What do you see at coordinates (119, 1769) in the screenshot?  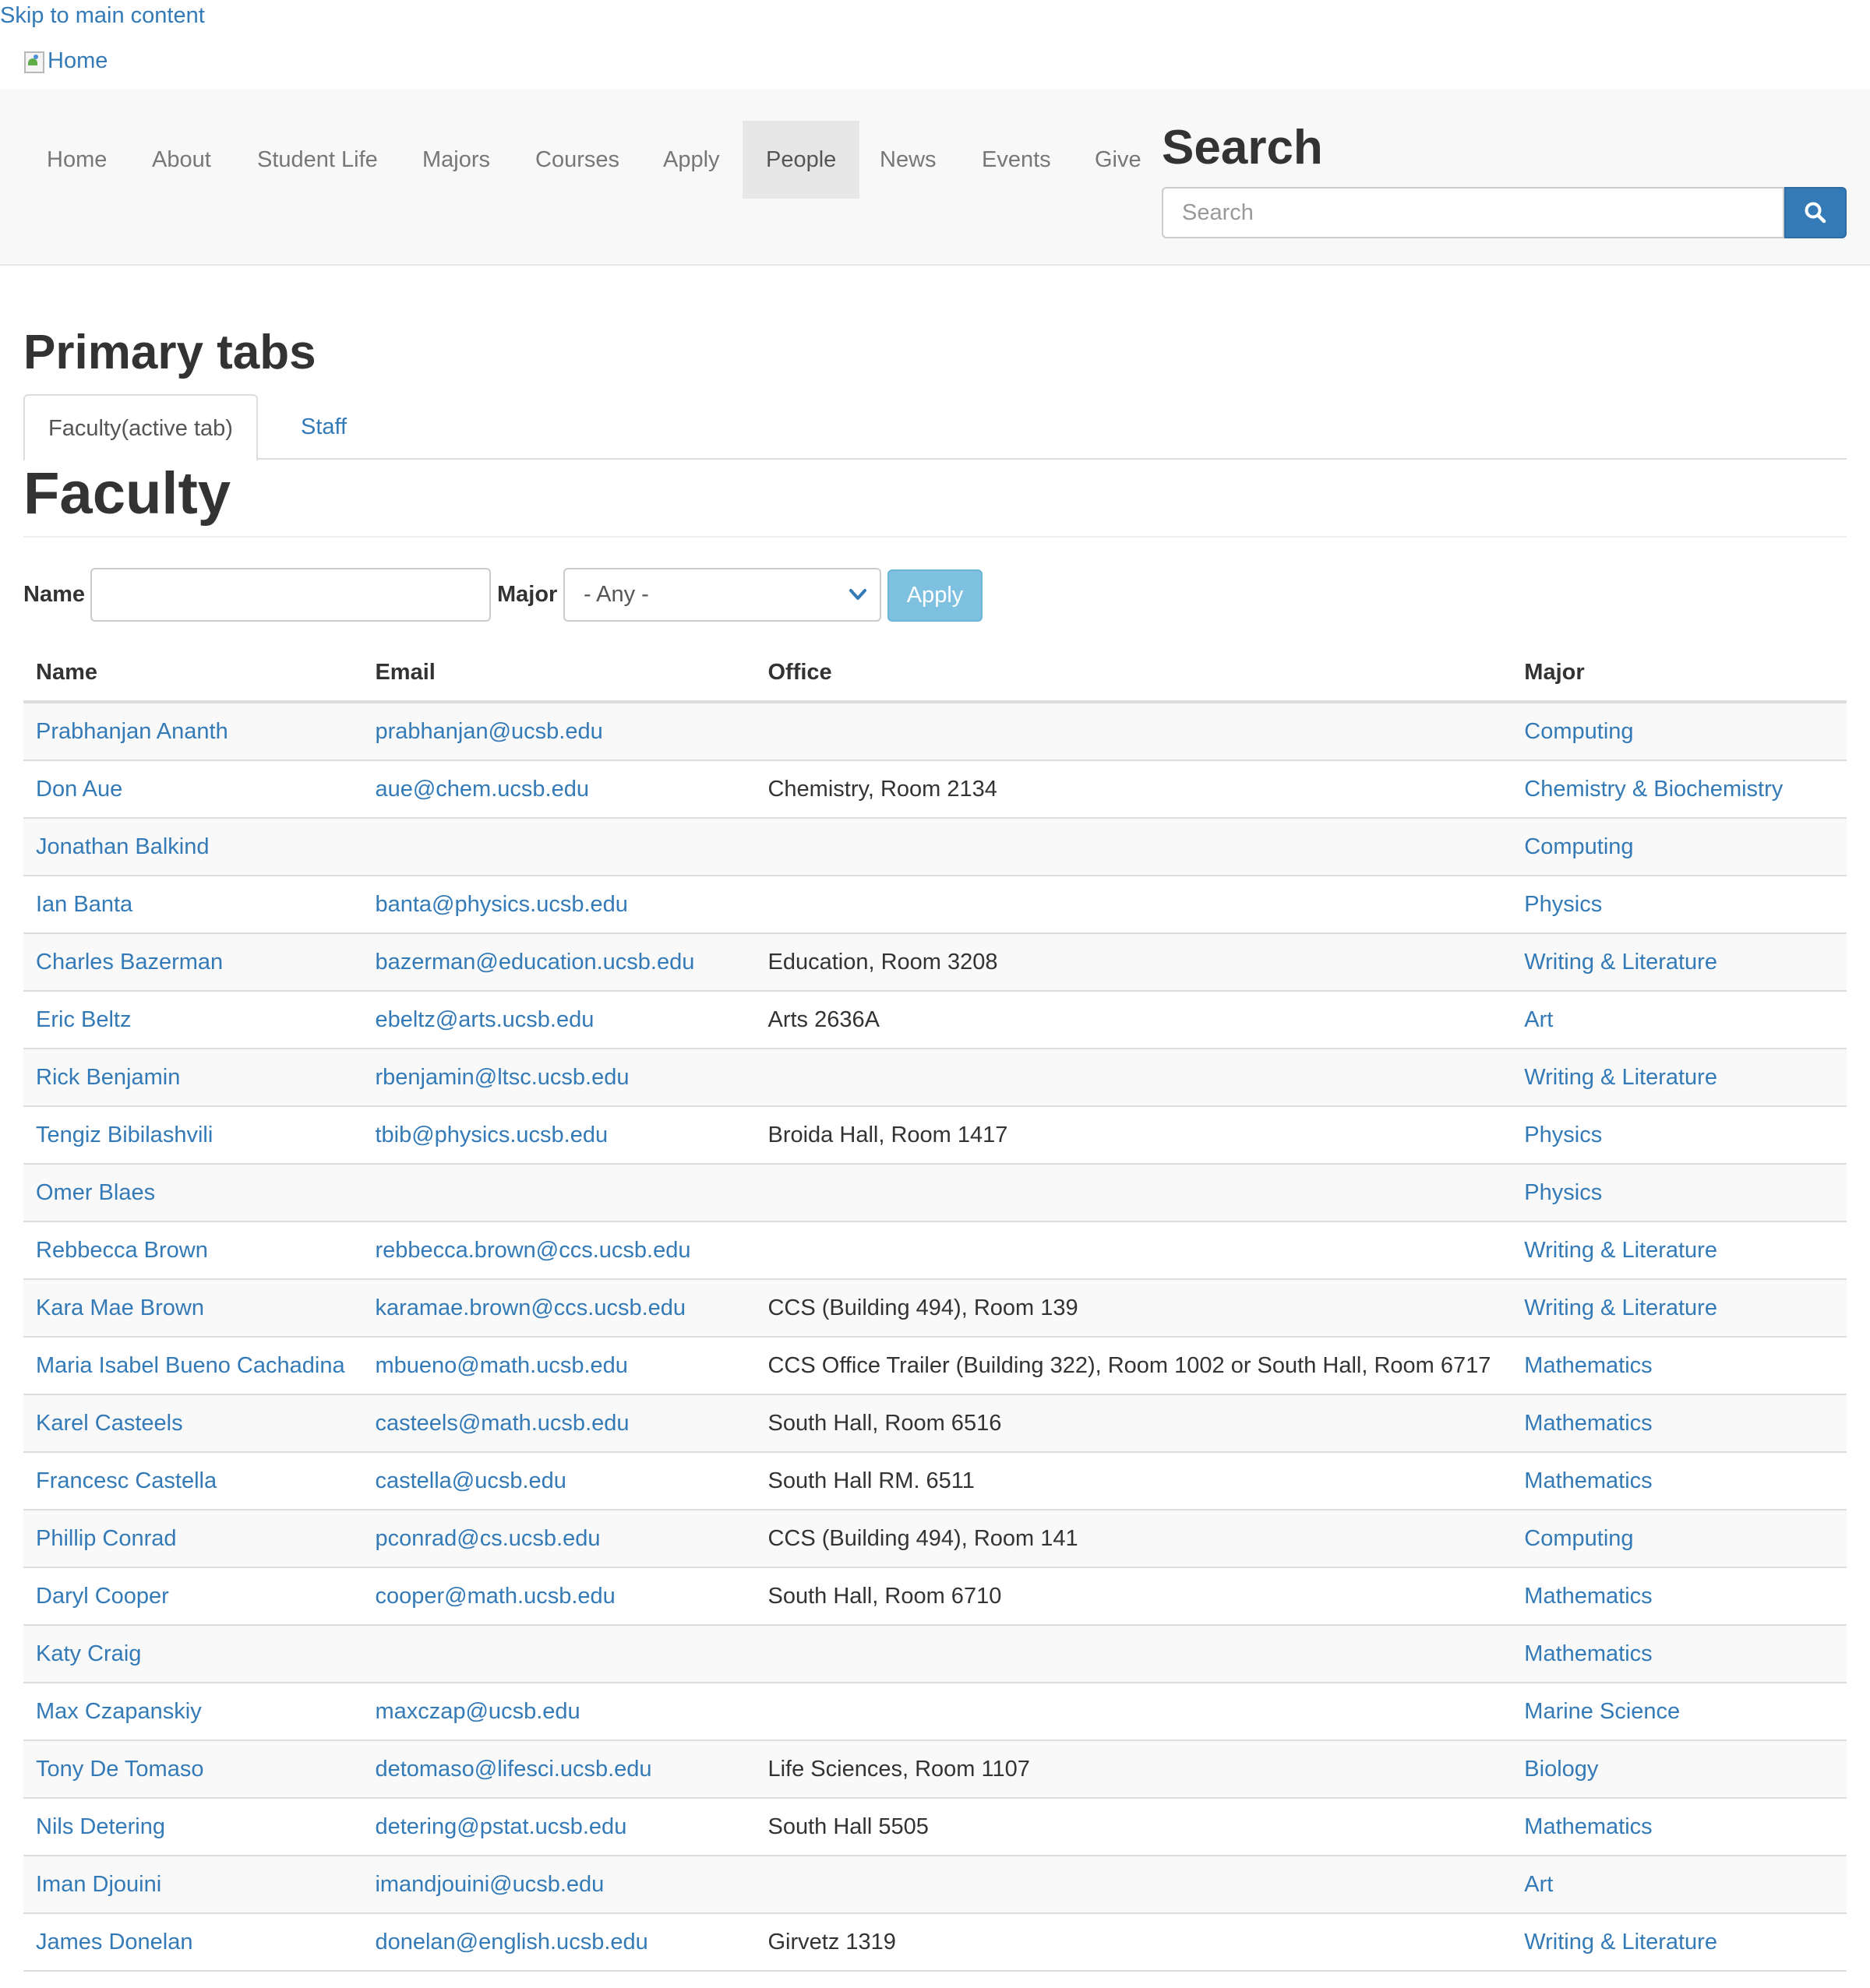 I see `faculty-name-link: Tony De Tomaso` at bounding box center [119, 1769].